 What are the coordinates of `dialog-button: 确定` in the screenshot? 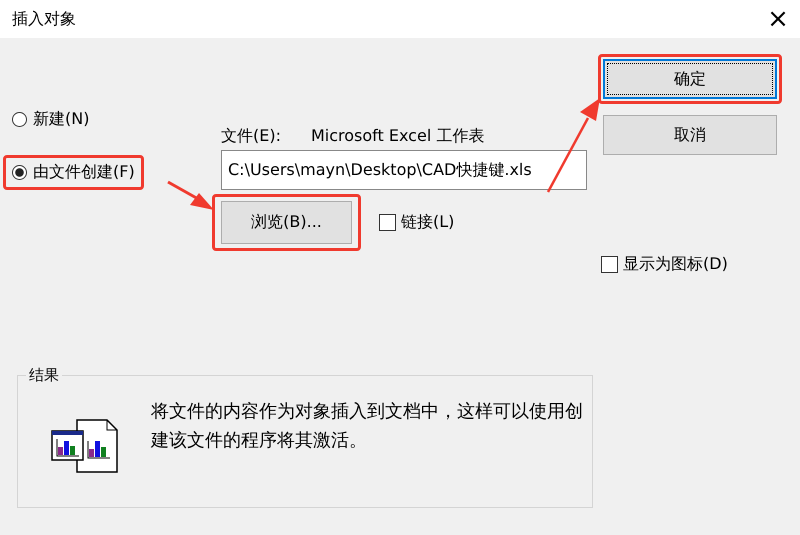 It's located at (690, 79).